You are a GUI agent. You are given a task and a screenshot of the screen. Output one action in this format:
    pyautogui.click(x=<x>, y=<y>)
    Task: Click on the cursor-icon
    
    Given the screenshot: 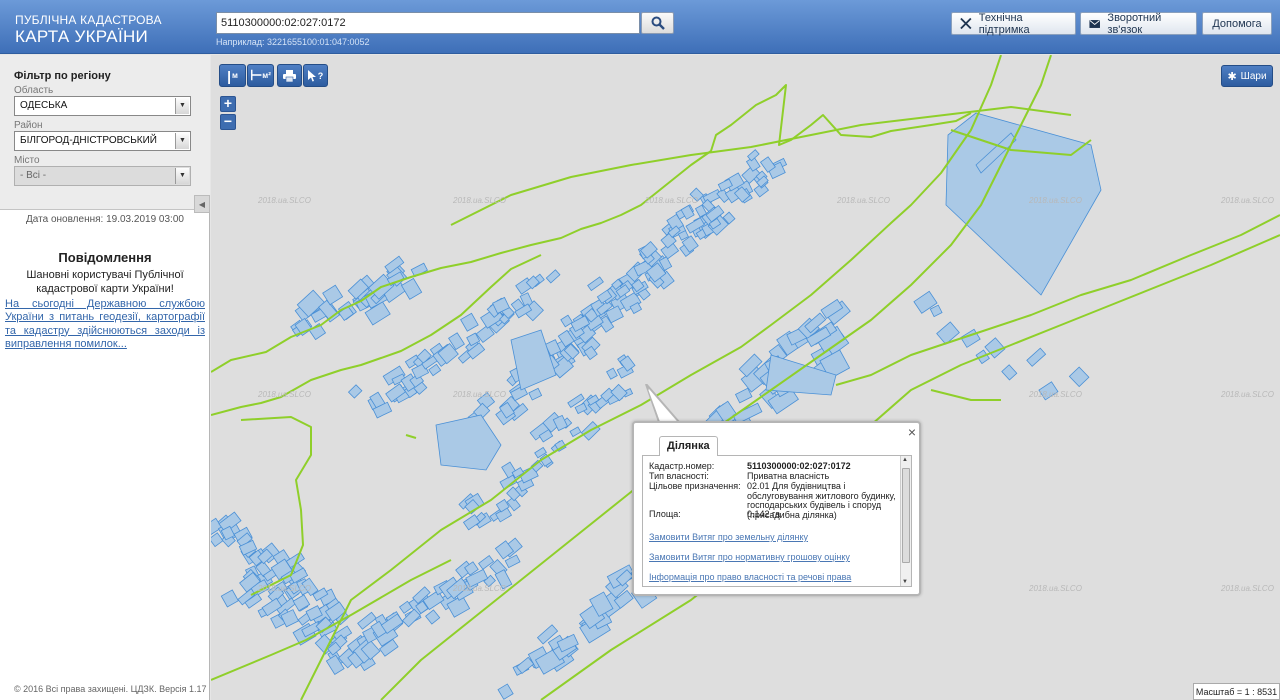 What is the action you would take?
    pyautogui.click(x=311, y=75)
    